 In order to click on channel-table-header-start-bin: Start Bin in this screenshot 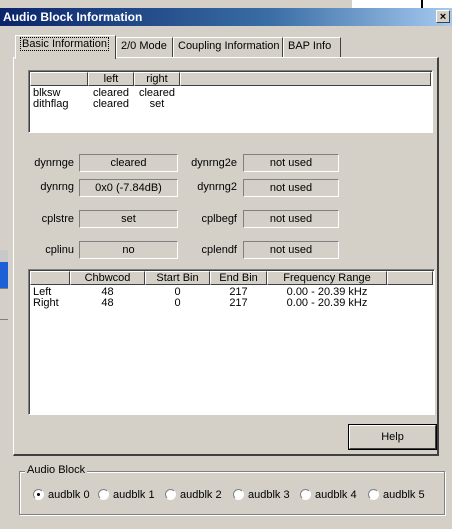, I will do `click(177, 278)`.